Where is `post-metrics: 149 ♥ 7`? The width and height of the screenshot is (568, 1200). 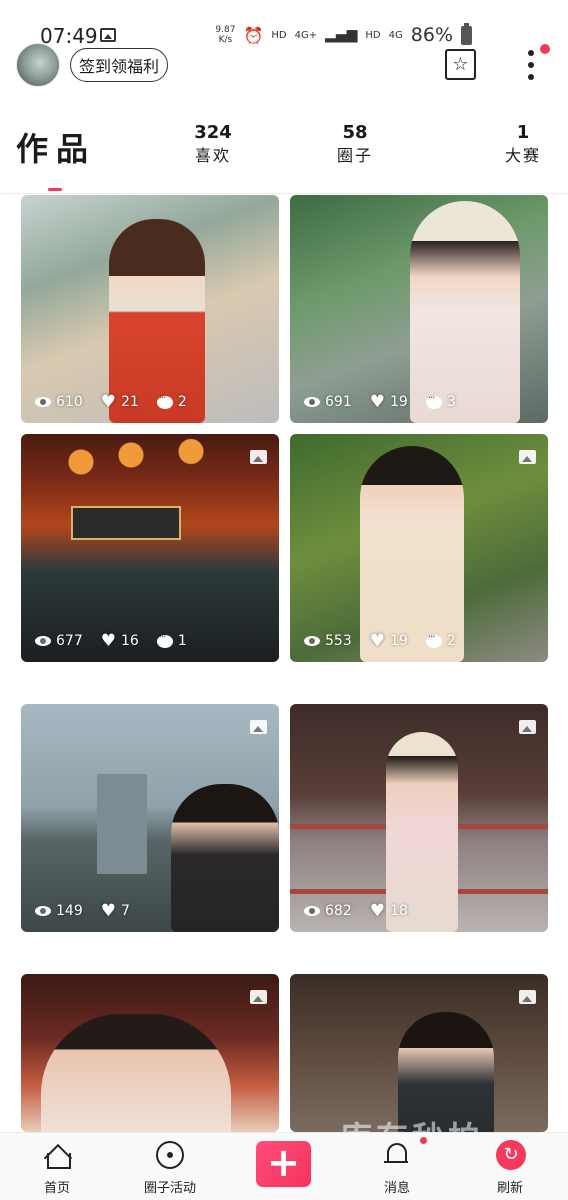 post-metrics: 149 ♥ 7 is located at coordinates (82, 911).